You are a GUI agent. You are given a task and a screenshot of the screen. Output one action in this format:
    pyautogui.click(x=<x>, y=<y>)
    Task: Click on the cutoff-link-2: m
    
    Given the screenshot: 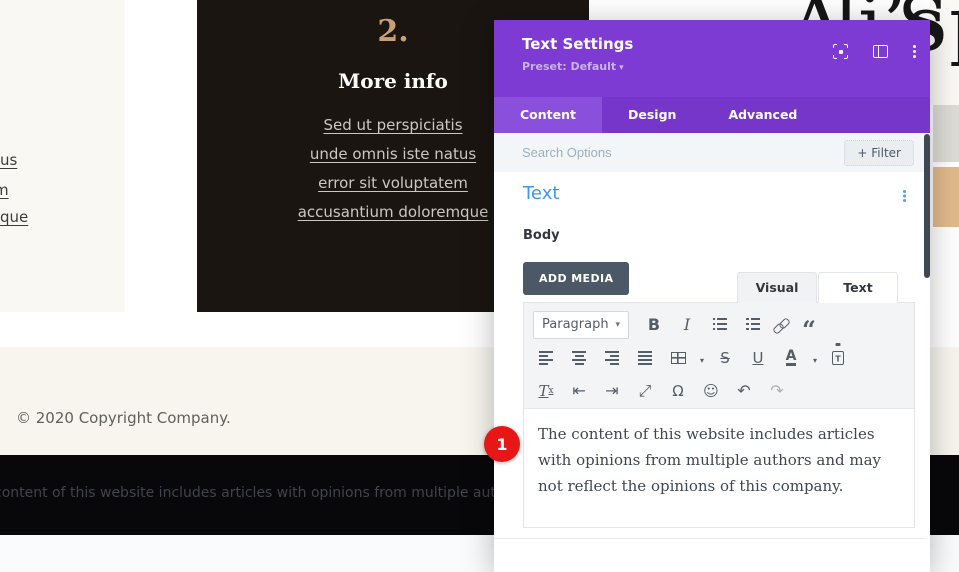 What is the action you would take?
    pyautogui.click(x=4, y=190)
    